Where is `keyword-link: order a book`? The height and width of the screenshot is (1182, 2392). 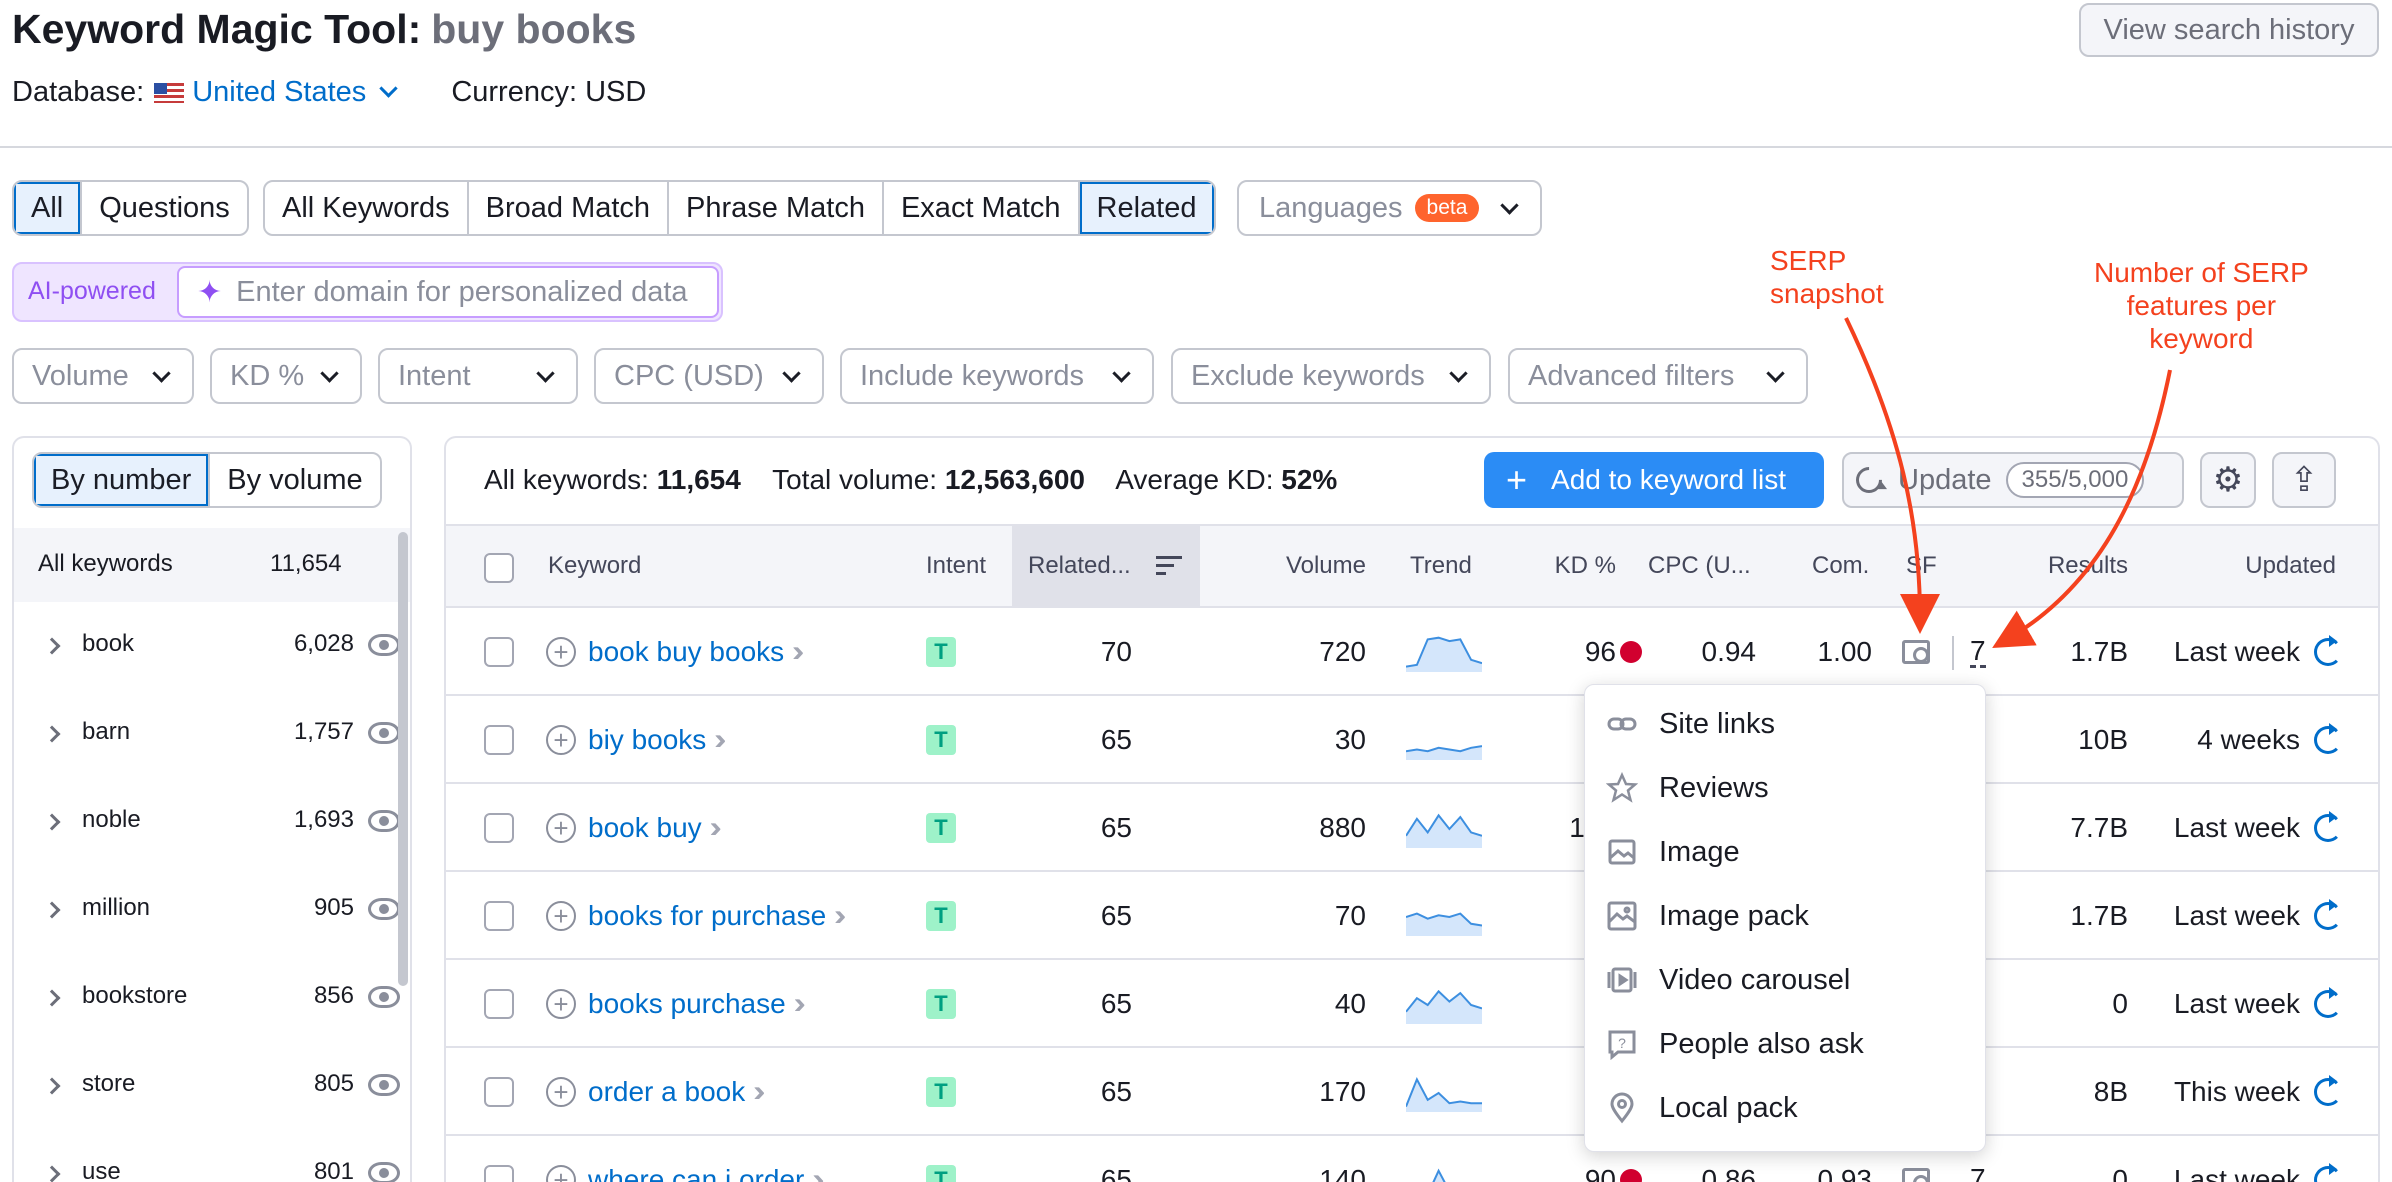
keyword-link: order a book is located at coordinates (666, 1092).